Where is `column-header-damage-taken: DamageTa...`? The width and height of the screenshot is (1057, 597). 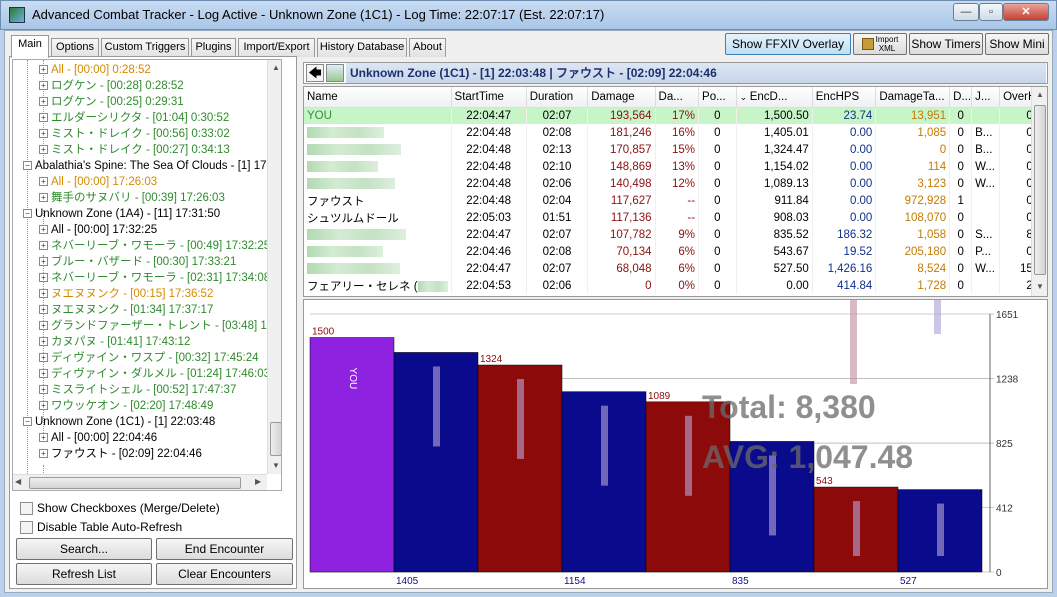
column-header-damage-taken: DamageTa... is located at coordinates (913, 97).